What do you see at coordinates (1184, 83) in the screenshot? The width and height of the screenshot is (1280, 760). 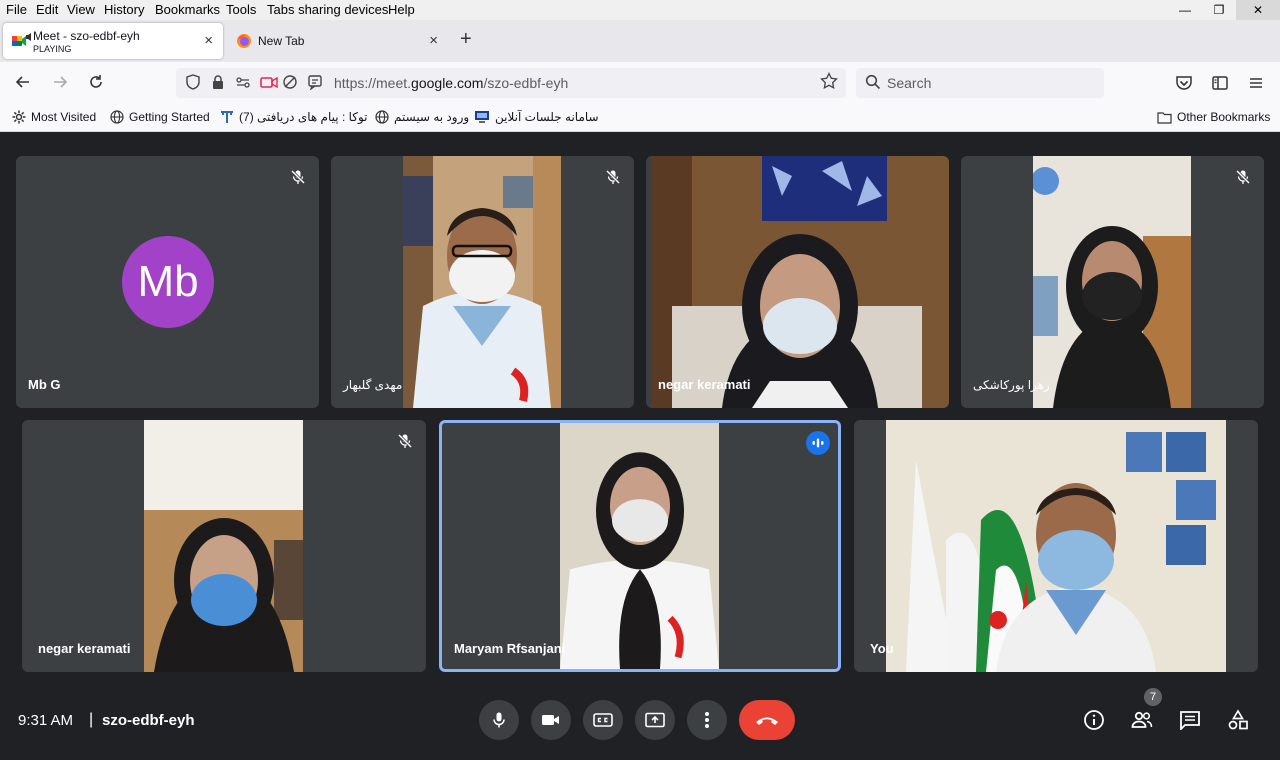 I see `pocket-icon` at bounding box center [1184, 83].